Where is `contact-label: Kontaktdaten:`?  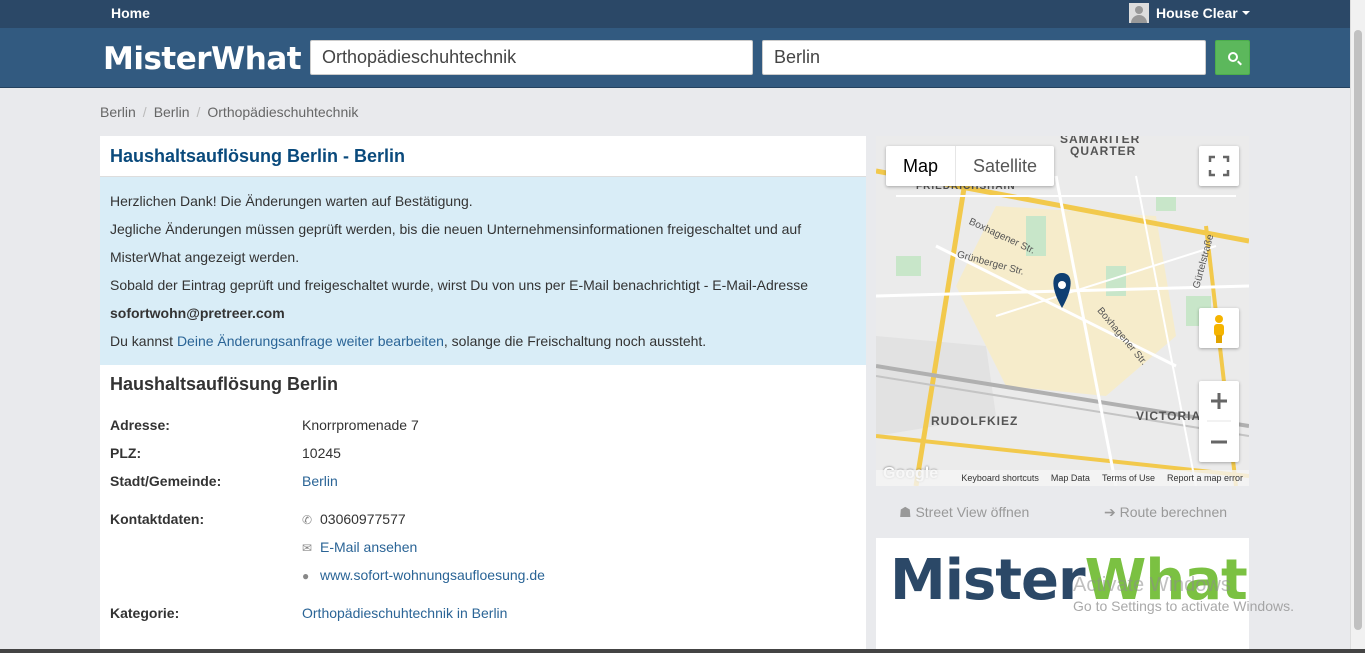 contact-label: Kontaktdaten: is located at coordinates (157, 519).